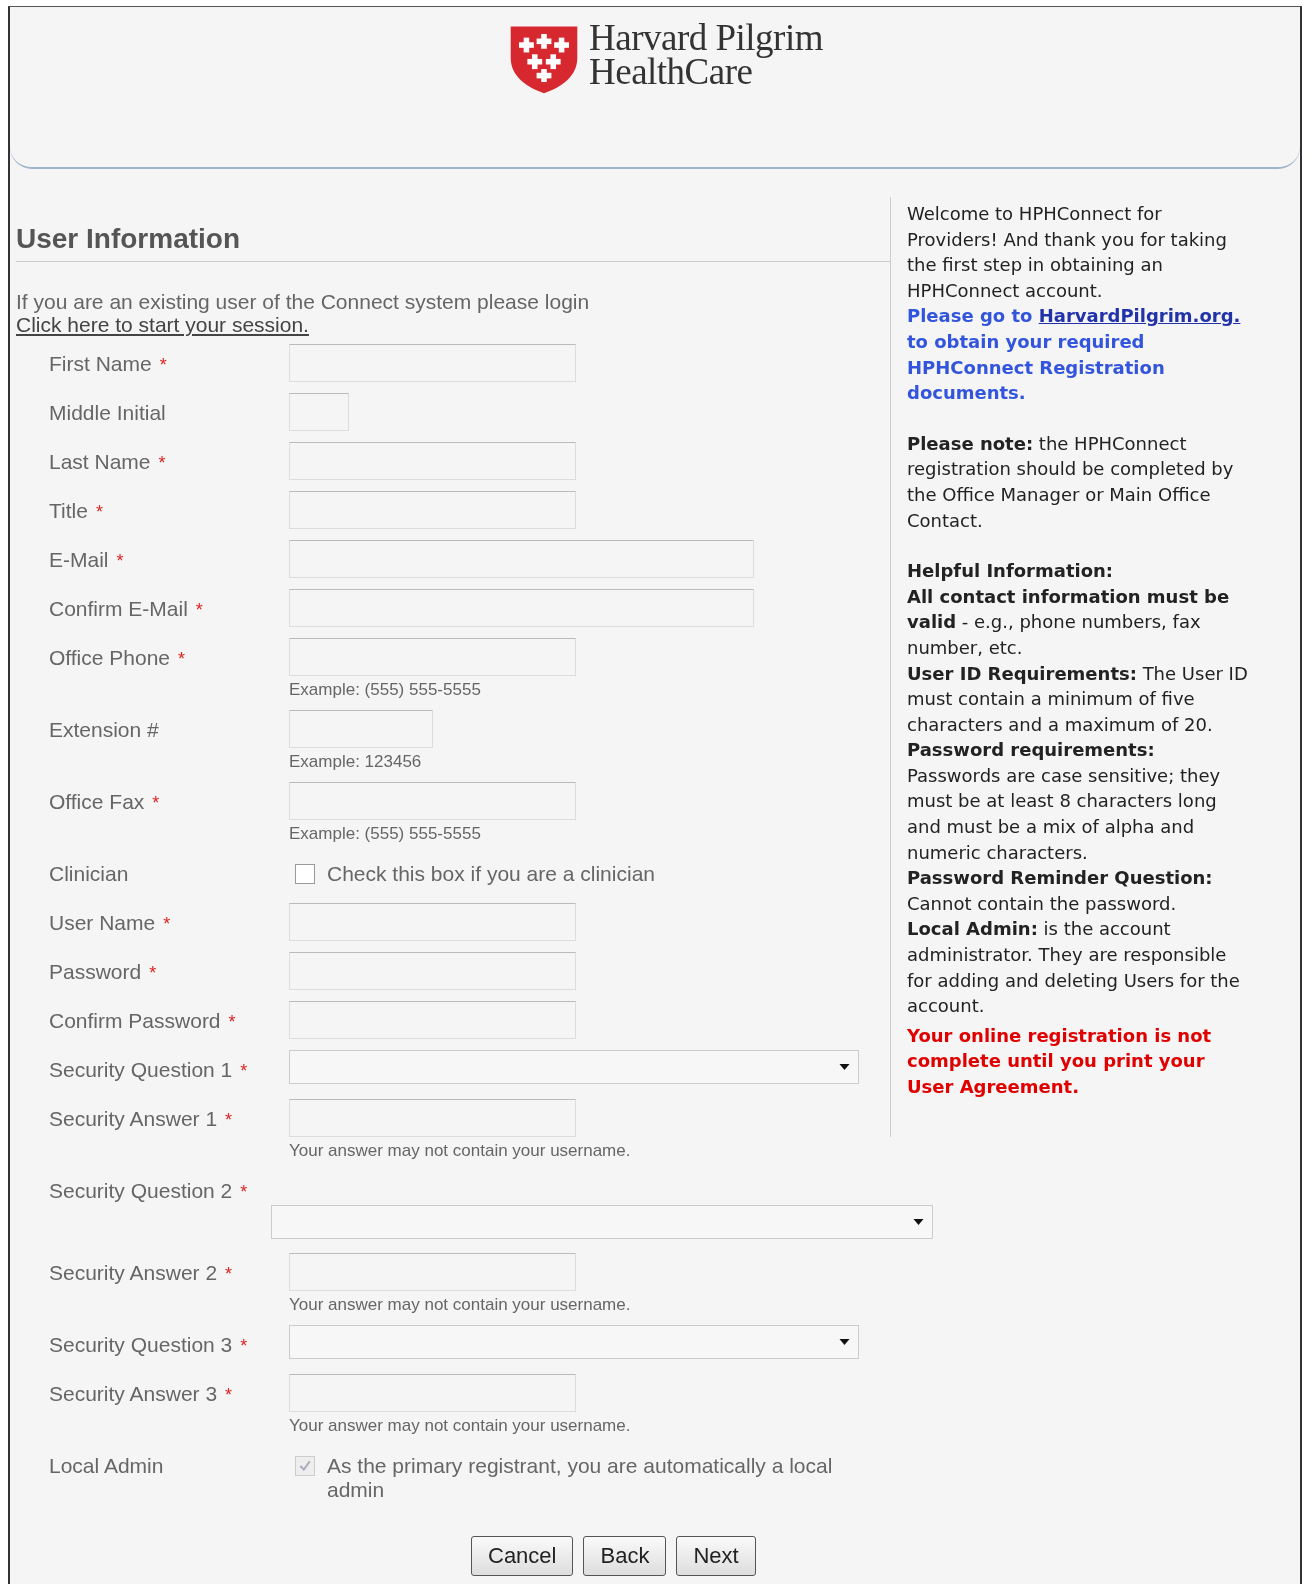 The image size is (1314, 1585). What do you see at coordinates (106, 1465) in the screenshot?
I see `field-label: Local Admin` at bounding box center [106, 1465].